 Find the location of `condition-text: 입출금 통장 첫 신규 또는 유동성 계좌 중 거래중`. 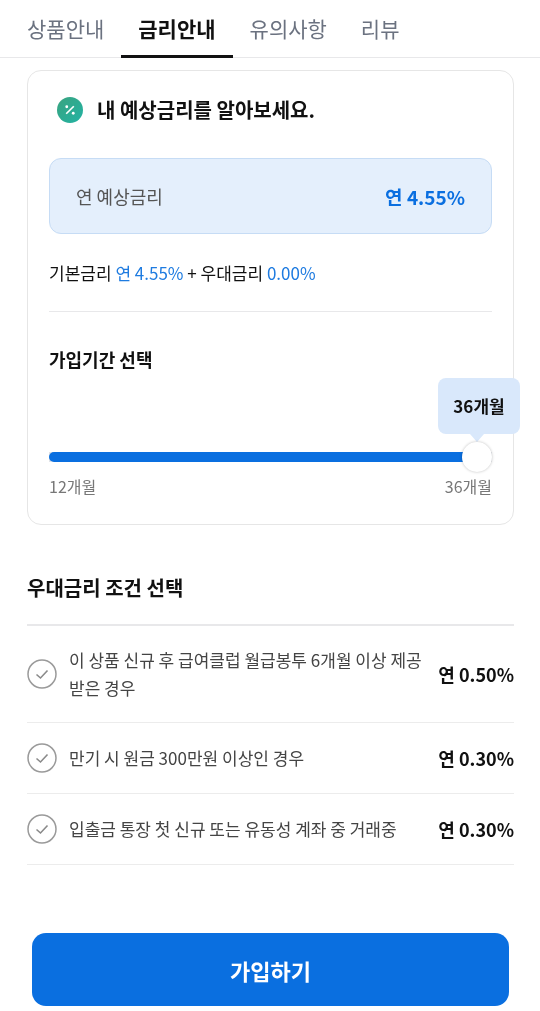

condition-text: 입출금 통장 첫 신규 또는 유동성 계좌 중 거래중 is located at coordinates (233, 829).